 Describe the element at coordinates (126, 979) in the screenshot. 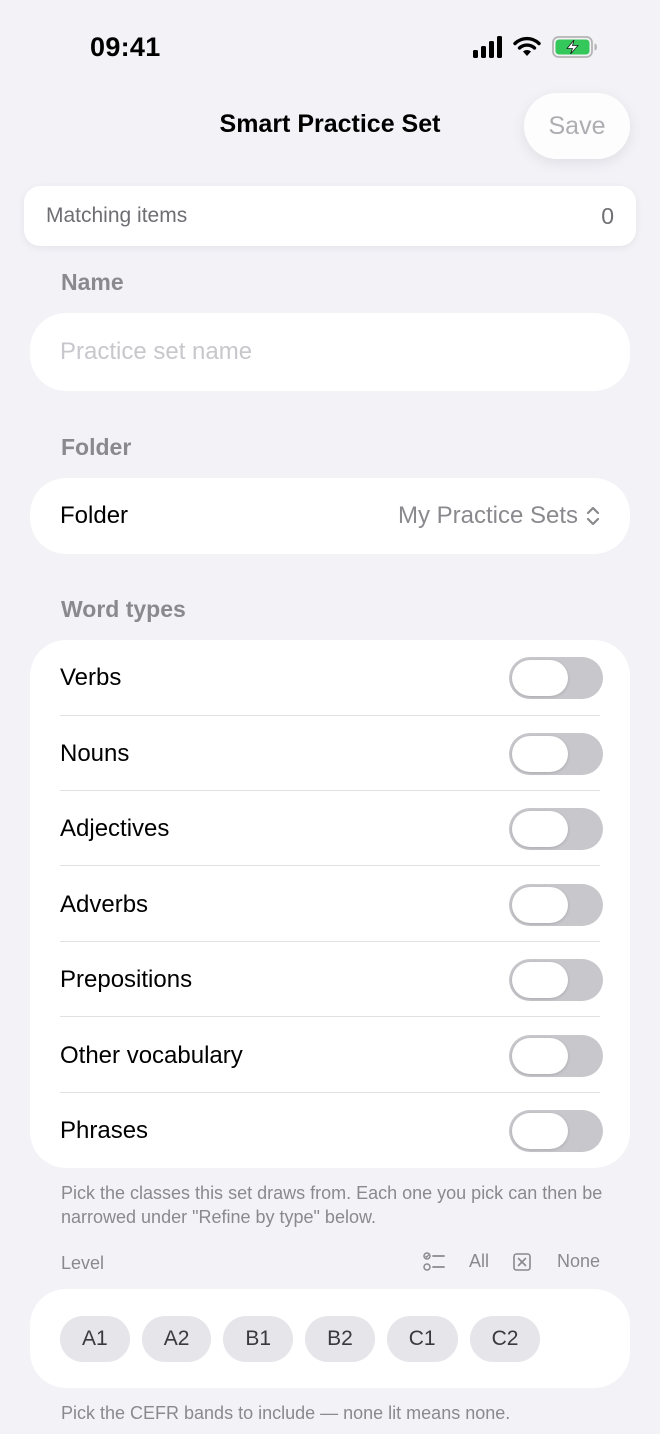

I see `word-type-label: Prepositions` at that location.